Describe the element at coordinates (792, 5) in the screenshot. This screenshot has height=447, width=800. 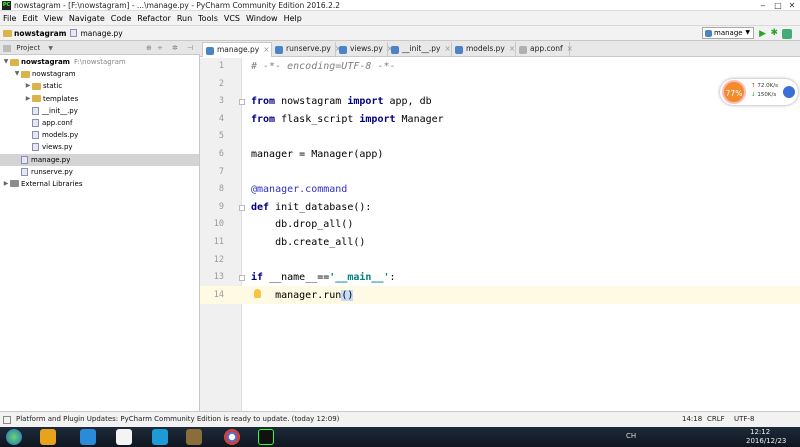
I see `close-button: ✕` at that location.